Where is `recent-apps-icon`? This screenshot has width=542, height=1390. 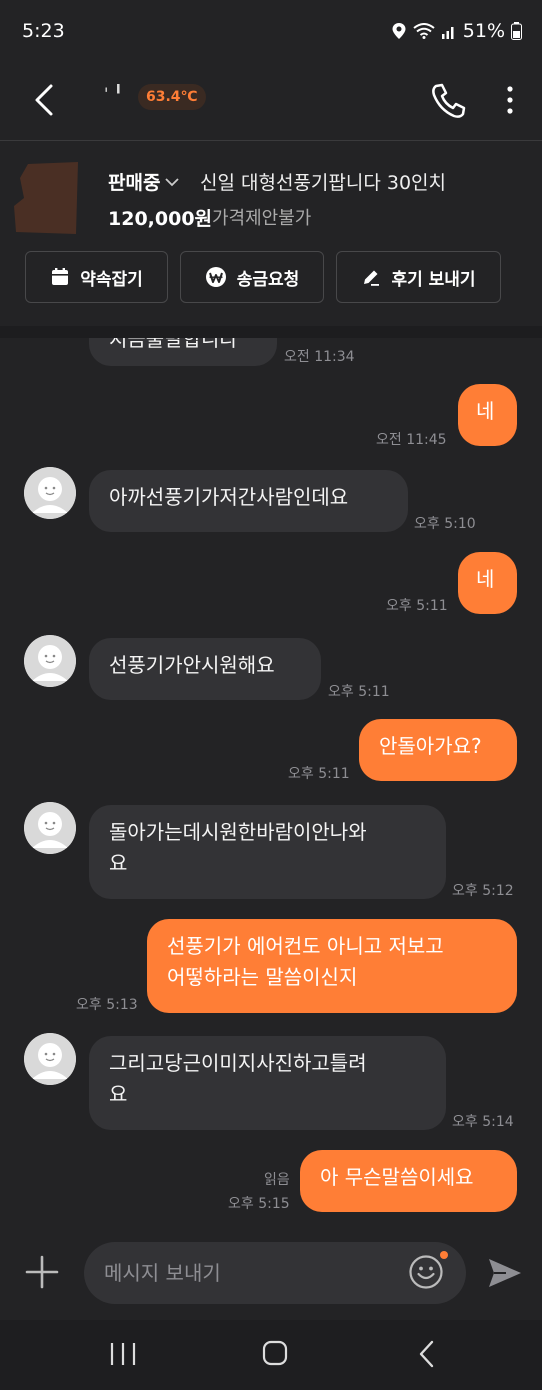
recent-apps-icon is located at coordinates (123, 1354).